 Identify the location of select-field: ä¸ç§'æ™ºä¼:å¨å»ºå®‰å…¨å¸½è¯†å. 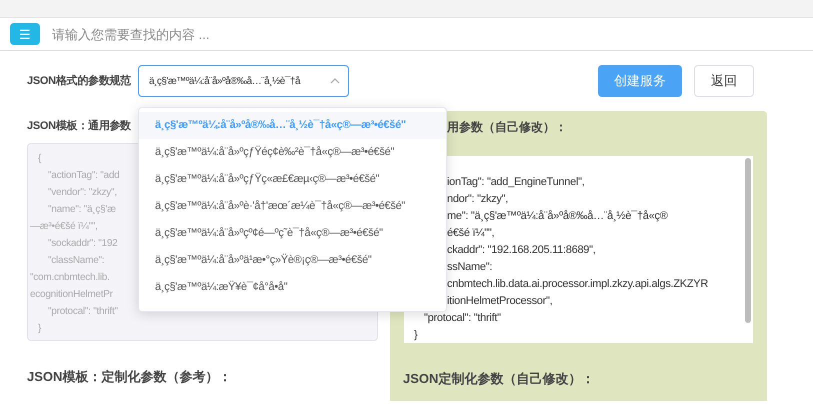
(243, 81).